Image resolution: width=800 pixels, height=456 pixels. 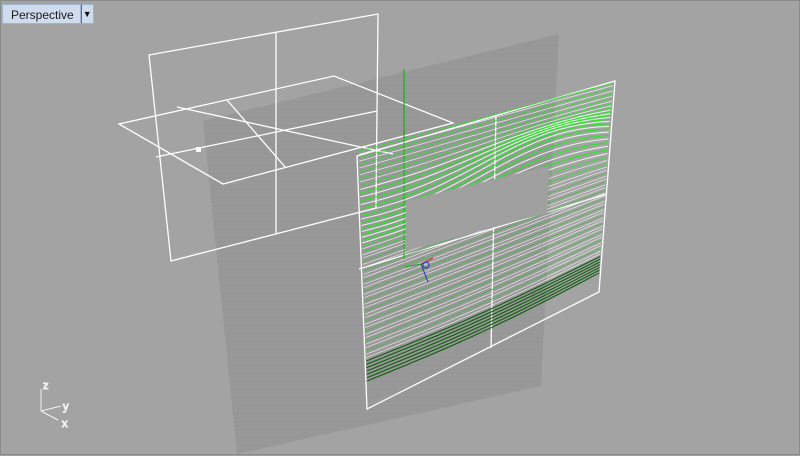 I want to click on axis-z-label: z, so click(x=46, y=386).